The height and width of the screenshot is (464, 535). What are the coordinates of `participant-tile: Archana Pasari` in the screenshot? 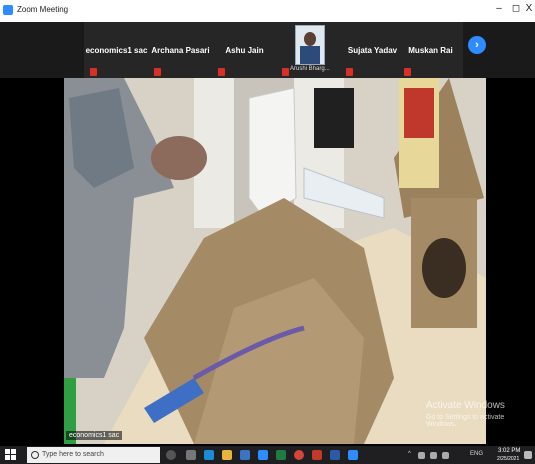 It's located at (180, 50).